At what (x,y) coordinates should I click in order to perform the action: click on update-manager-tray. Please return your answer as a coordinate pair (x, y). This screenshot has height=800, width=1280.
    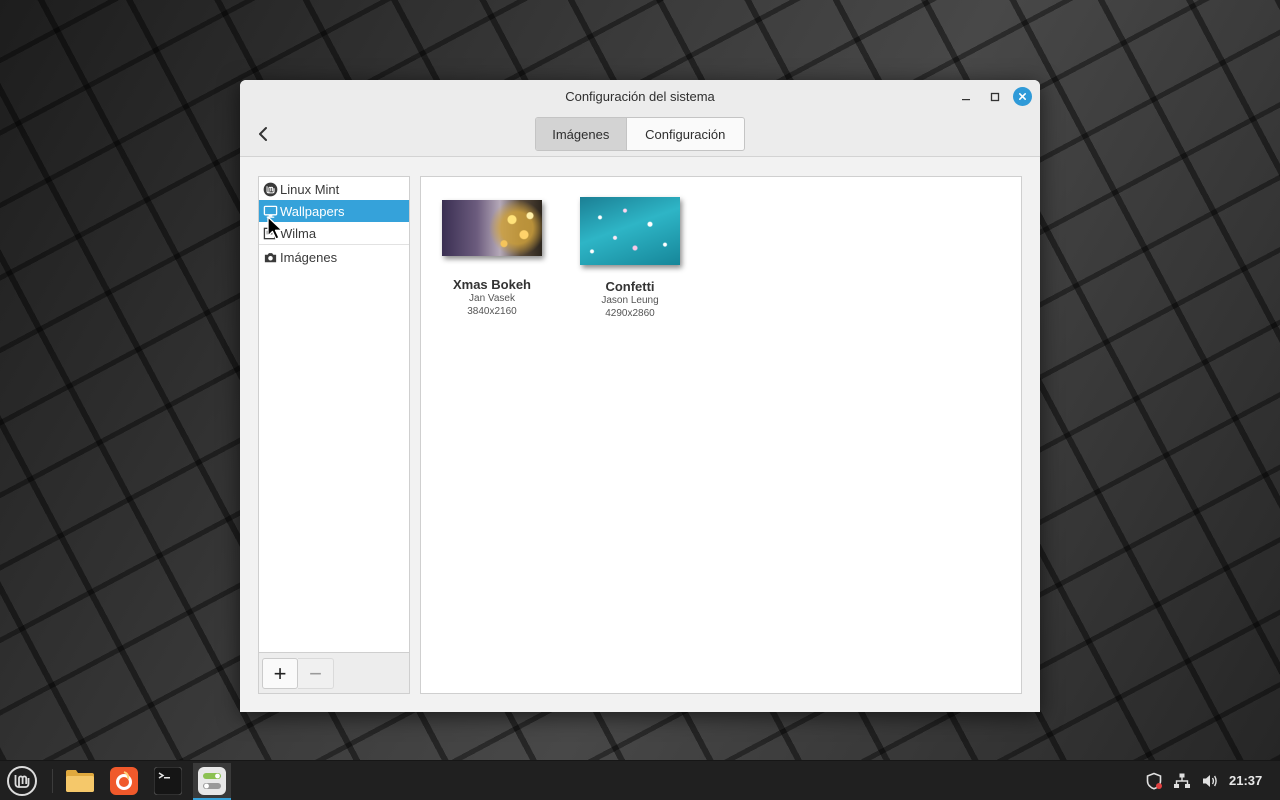
    Looking at the image, I should click on (1154, 781).